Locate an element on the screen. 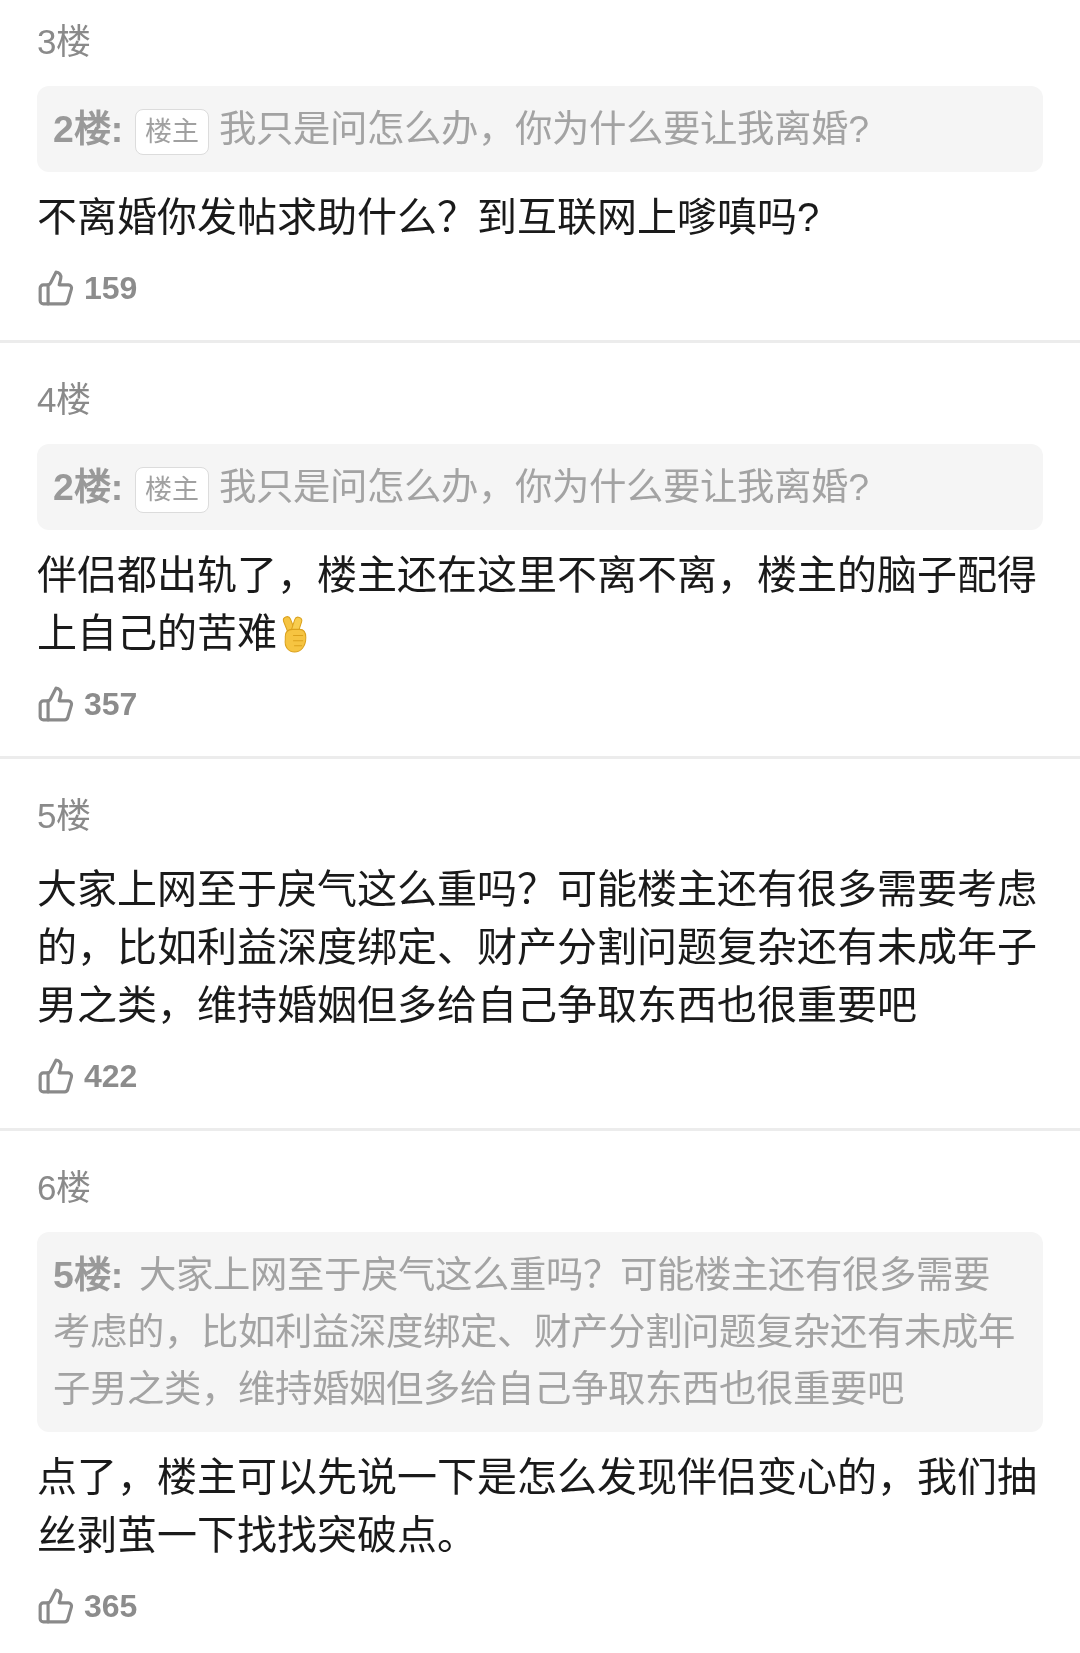 This screenshot has width=1080, height=1653. like-button: 422 is located at coordinates (87, 1076).